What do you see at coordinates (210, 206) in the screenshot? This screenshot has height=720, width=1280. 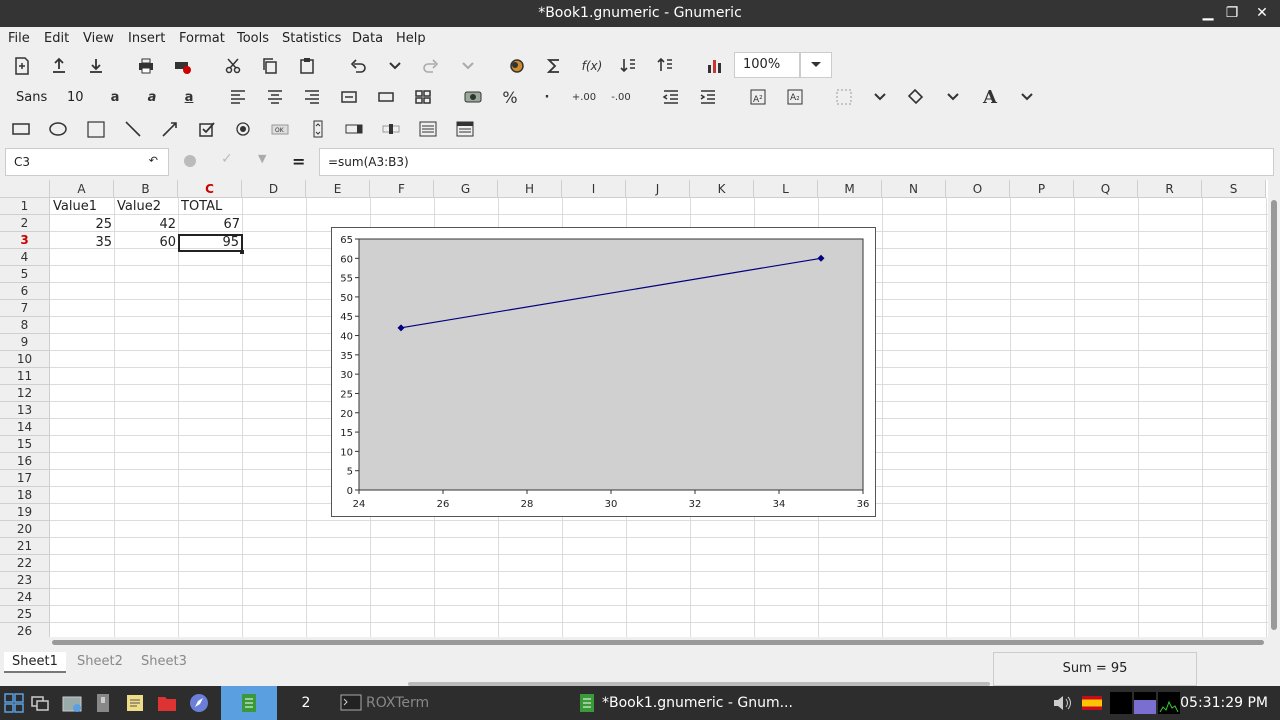 I see `cell-C1: TOTAL` at bounding box center [210, 206].